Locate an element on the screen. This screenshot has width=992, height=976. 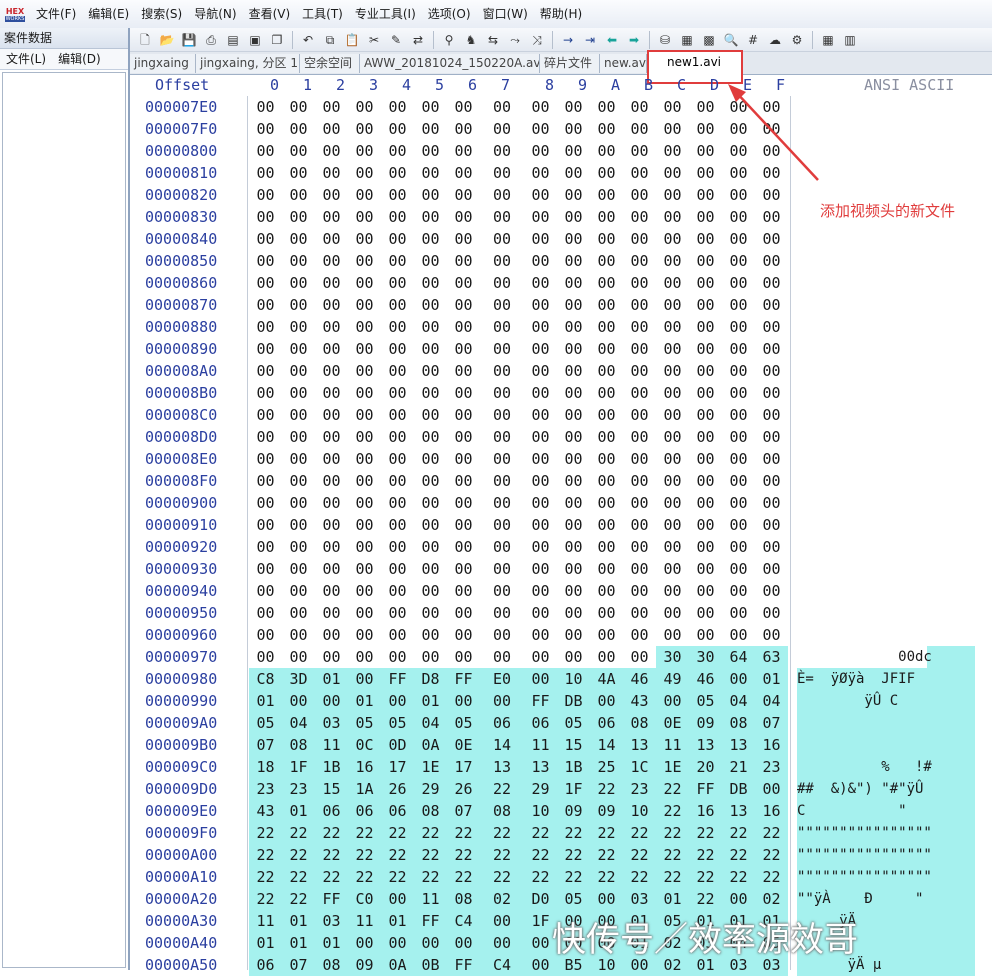
menu-item-1: 编辑(E) is located at coordinates (108, 14).